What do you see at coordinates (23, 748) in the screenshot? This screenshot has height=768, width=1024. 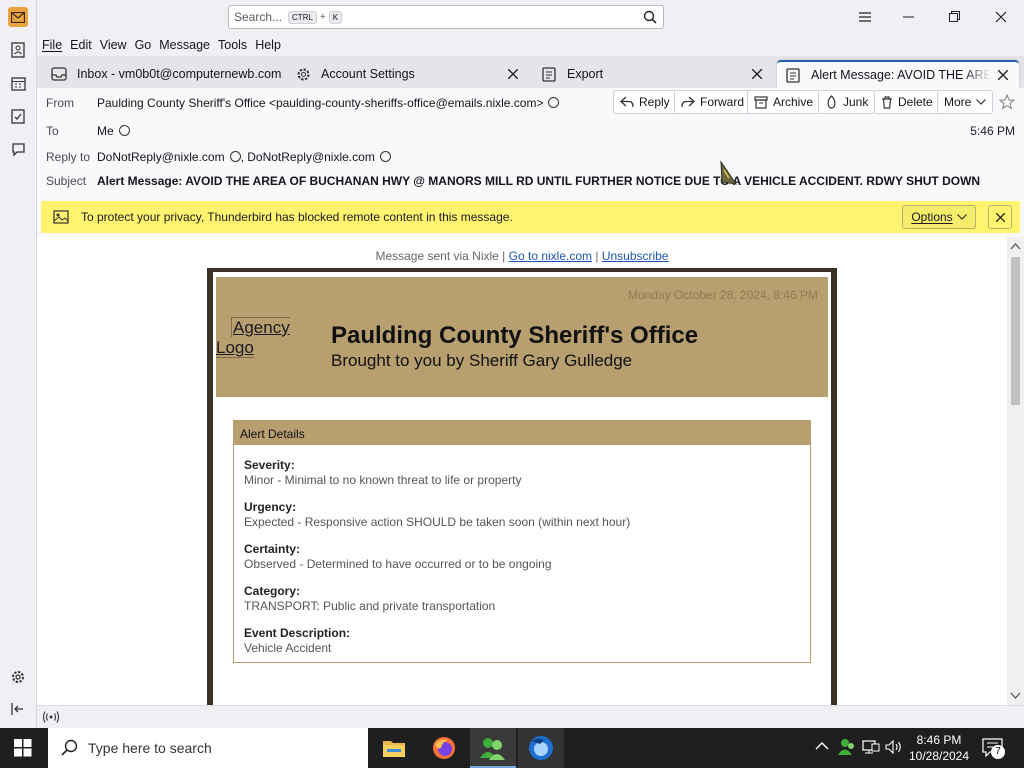 I see `windows-start-icon` at bounding box center [23, 748].